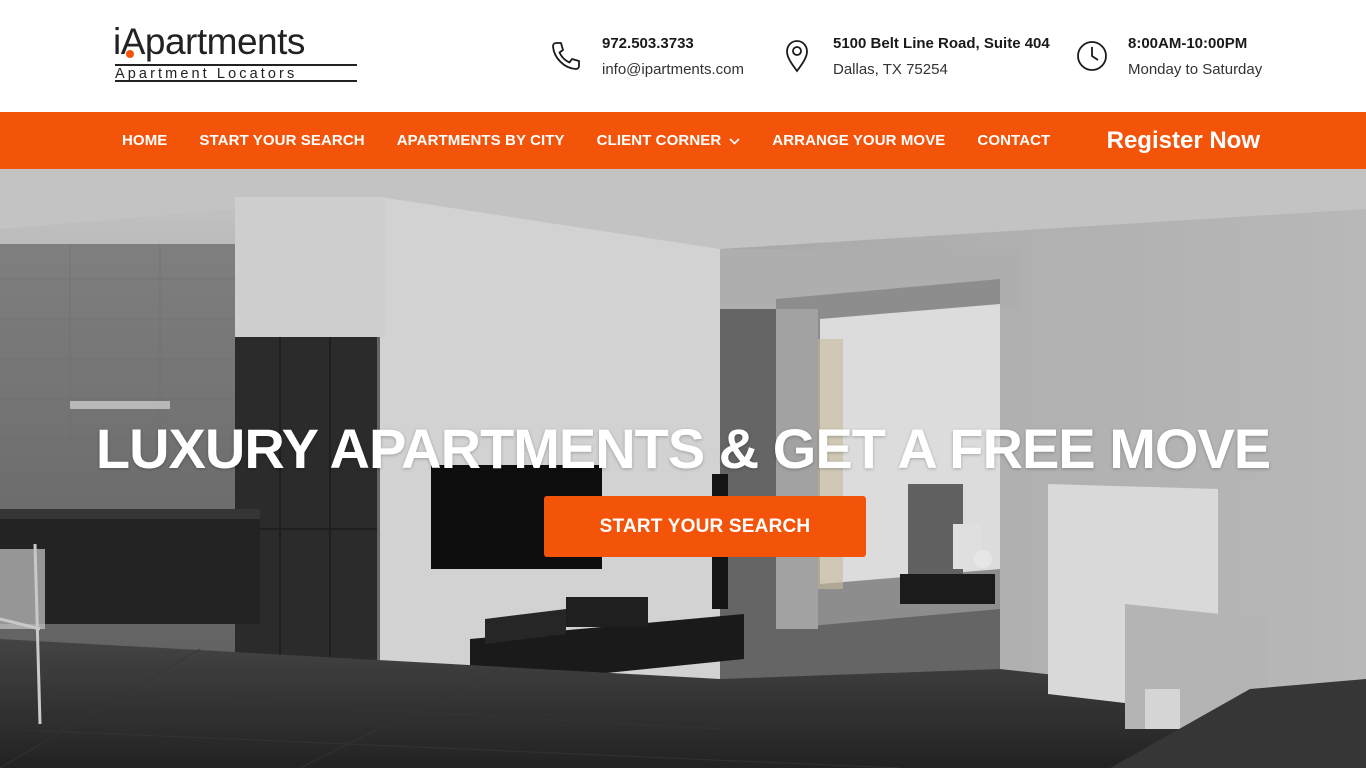 The height and width of the screenshot is (768, 1366). Describe the element at coordinates (1188, 43) in the screenshot. I see `hours-time: 8:00AM-10:00PM` at that location.